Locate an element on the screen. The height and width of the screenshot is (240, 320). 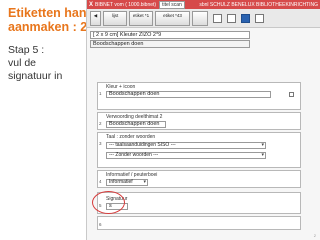
field-control-icon is located at coordinates (291, 94).